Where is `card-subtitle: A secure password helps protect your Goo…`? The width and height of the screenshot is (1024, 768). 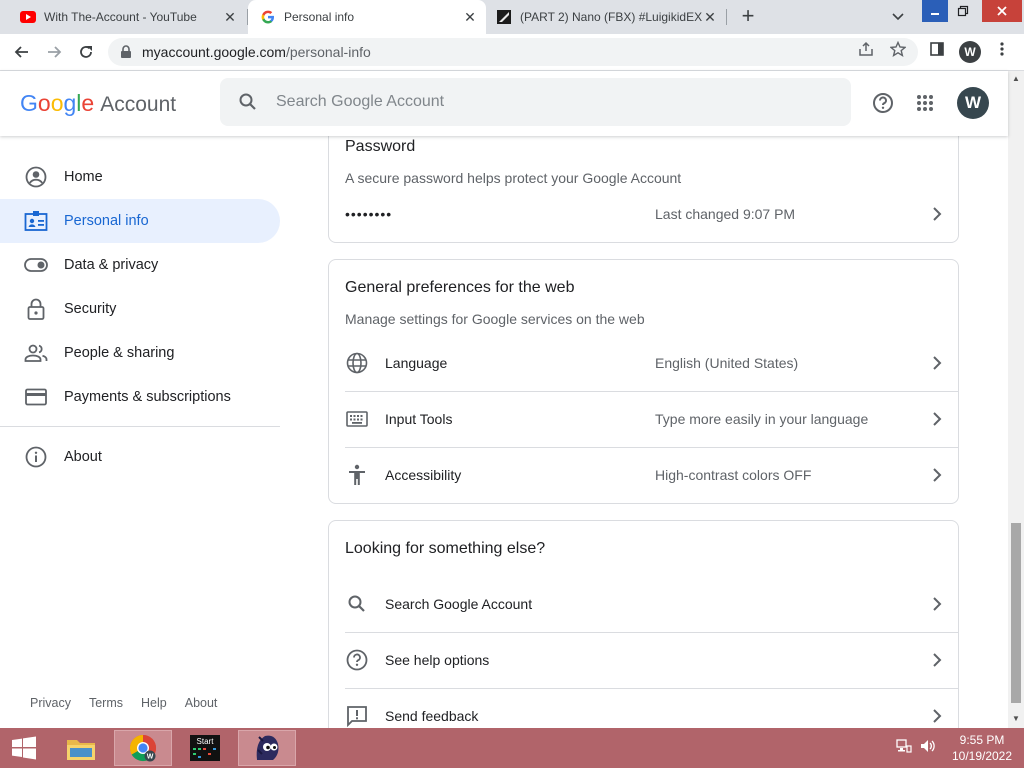
card-subtitle: A secure password helps protect your Goo… is located at coordinates (513, 178).